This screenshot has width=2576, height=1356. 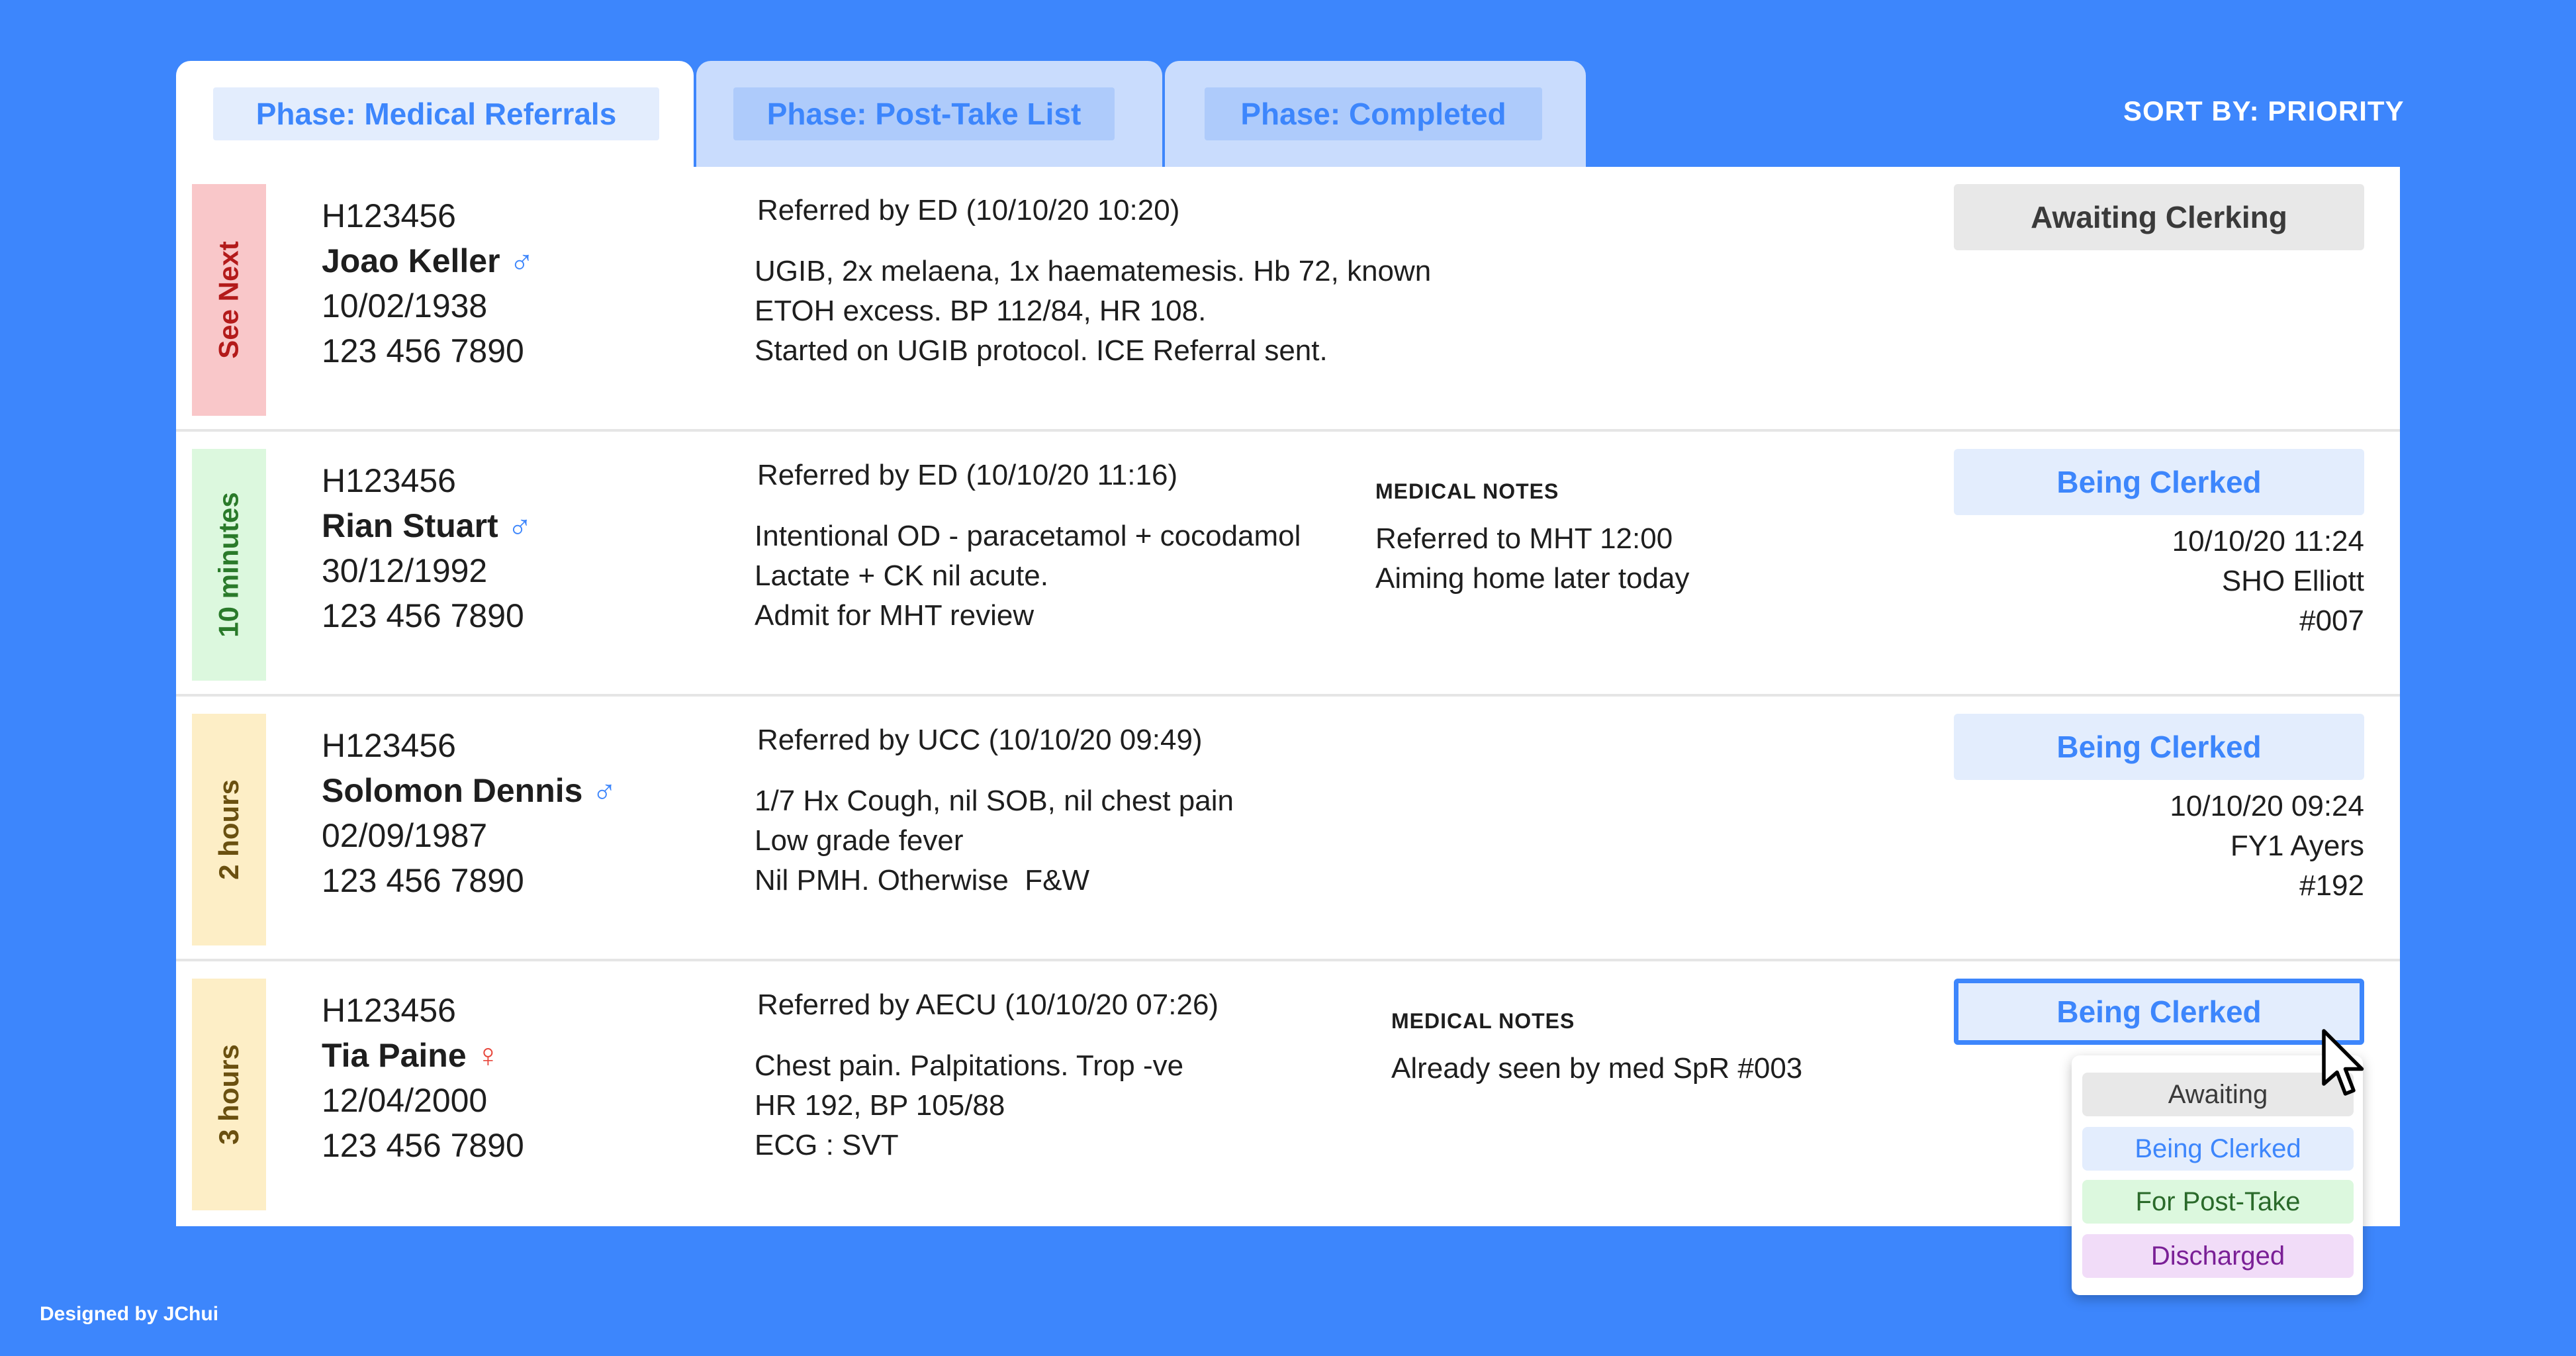 I want to click on clerking-details: 10/10/20 11:24 SHO Elliott #007, so click(x=2268, y=581).